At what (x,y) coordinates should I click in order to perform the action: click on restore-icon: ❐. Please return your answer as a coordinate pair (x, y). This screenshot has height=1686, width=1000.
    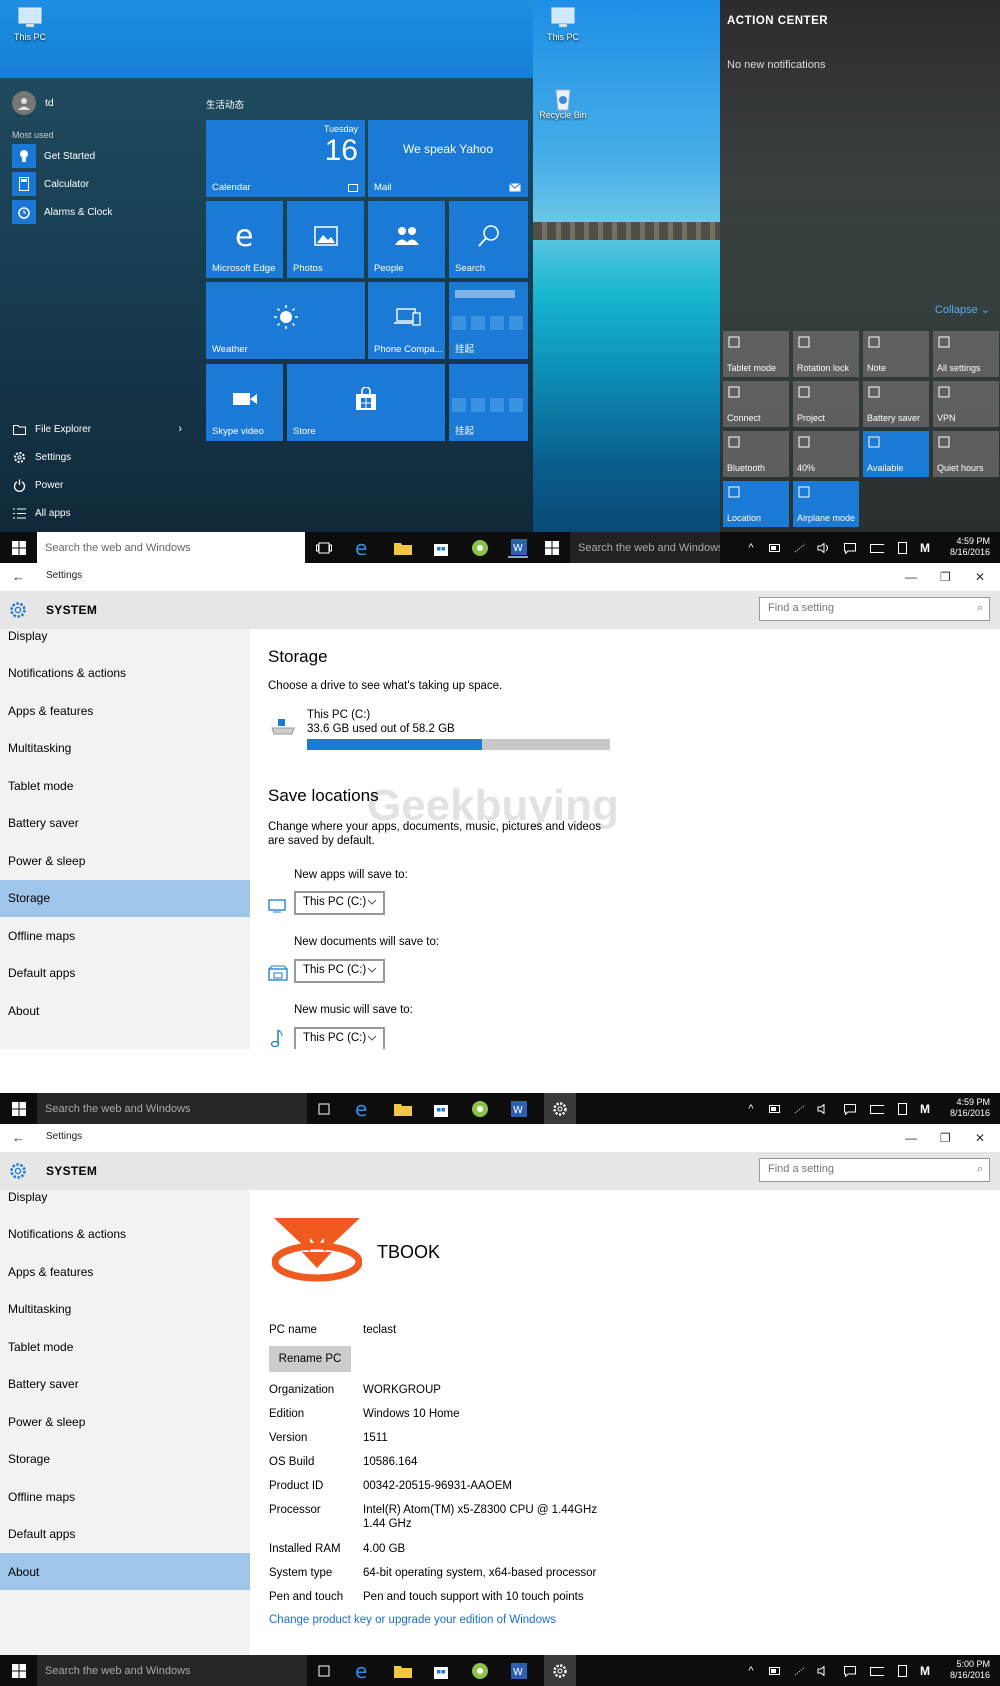
    Looking at the image, I should click on (945, 577).